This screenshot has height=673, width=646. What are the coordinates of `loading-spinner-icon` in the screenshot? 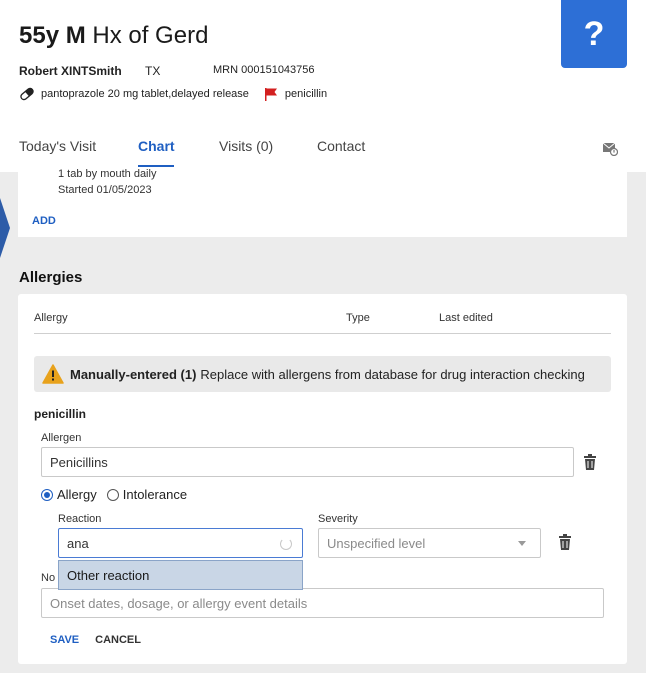 It's located at (286, 544).